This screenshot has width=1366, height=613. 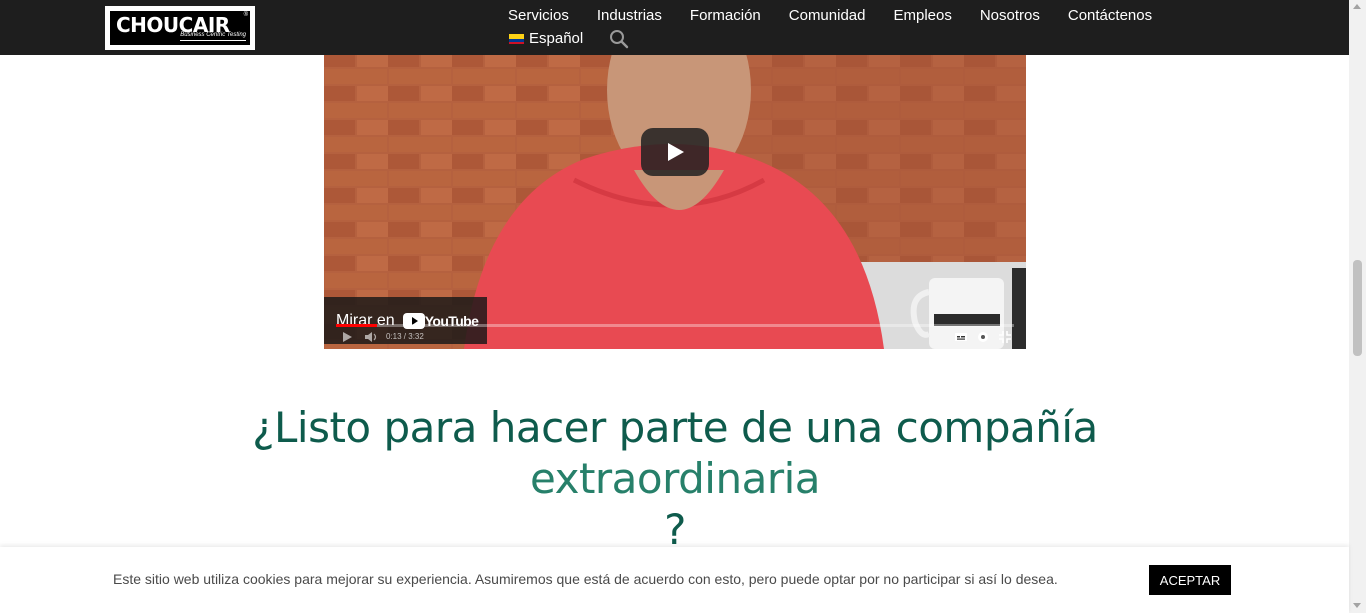 What do you see at coordinates (983, 337) in the screenshot?
I see `settings-icon` at bounding box center [983, 337].